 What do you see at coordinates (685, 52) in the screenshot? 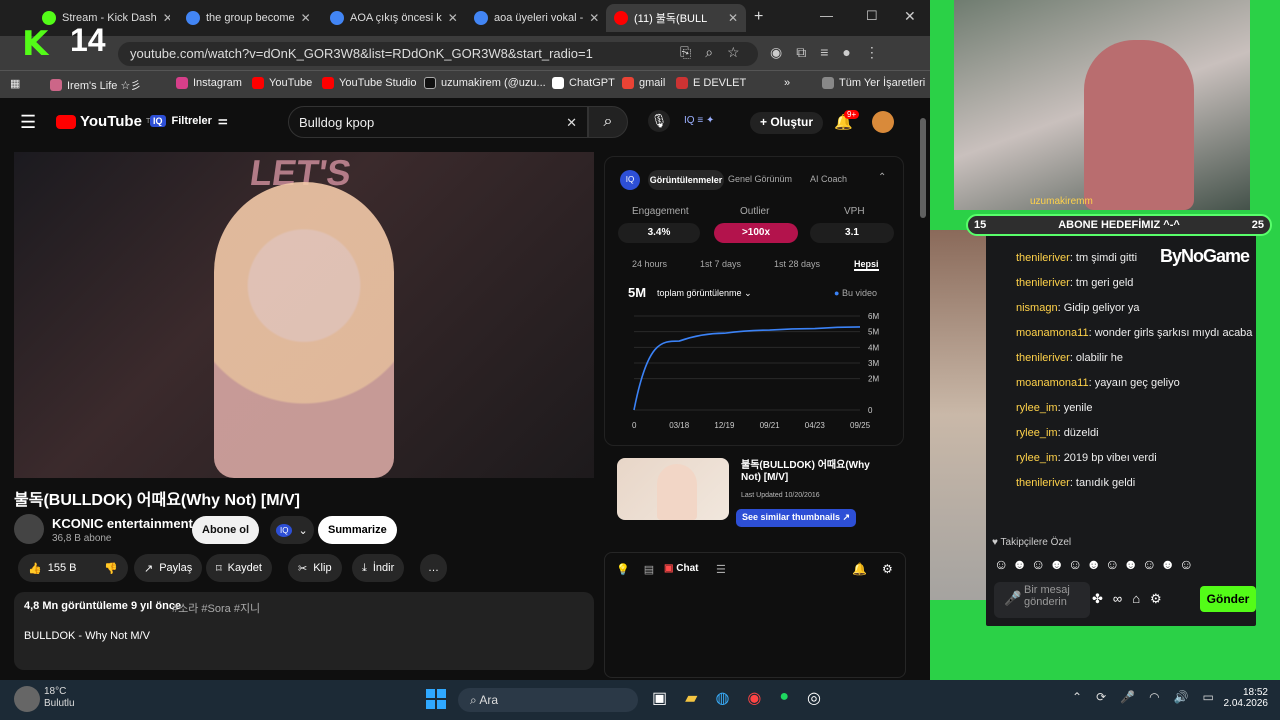
I see `install-icon: ⎘` at bounding box center [685, 52].